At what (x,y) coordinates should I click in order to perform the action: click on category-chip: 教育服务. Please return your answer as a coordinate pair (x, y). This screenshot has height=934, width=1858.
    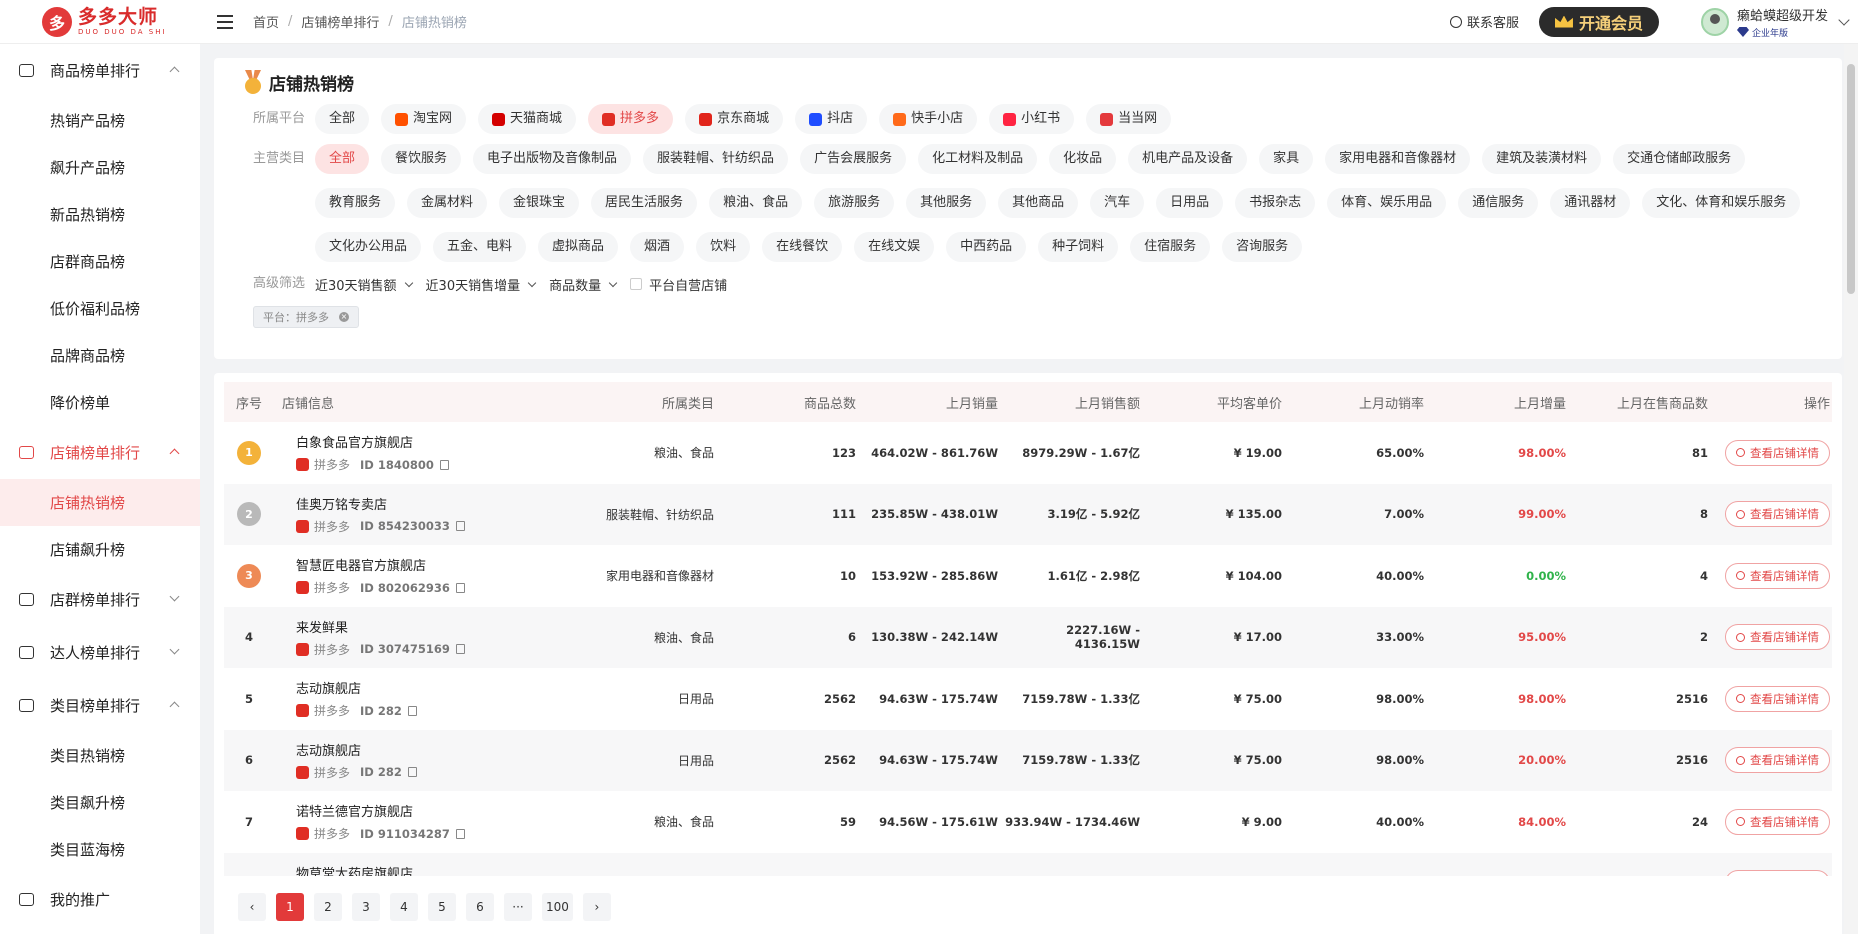
    Looking at the image, I should click on (355, 203).